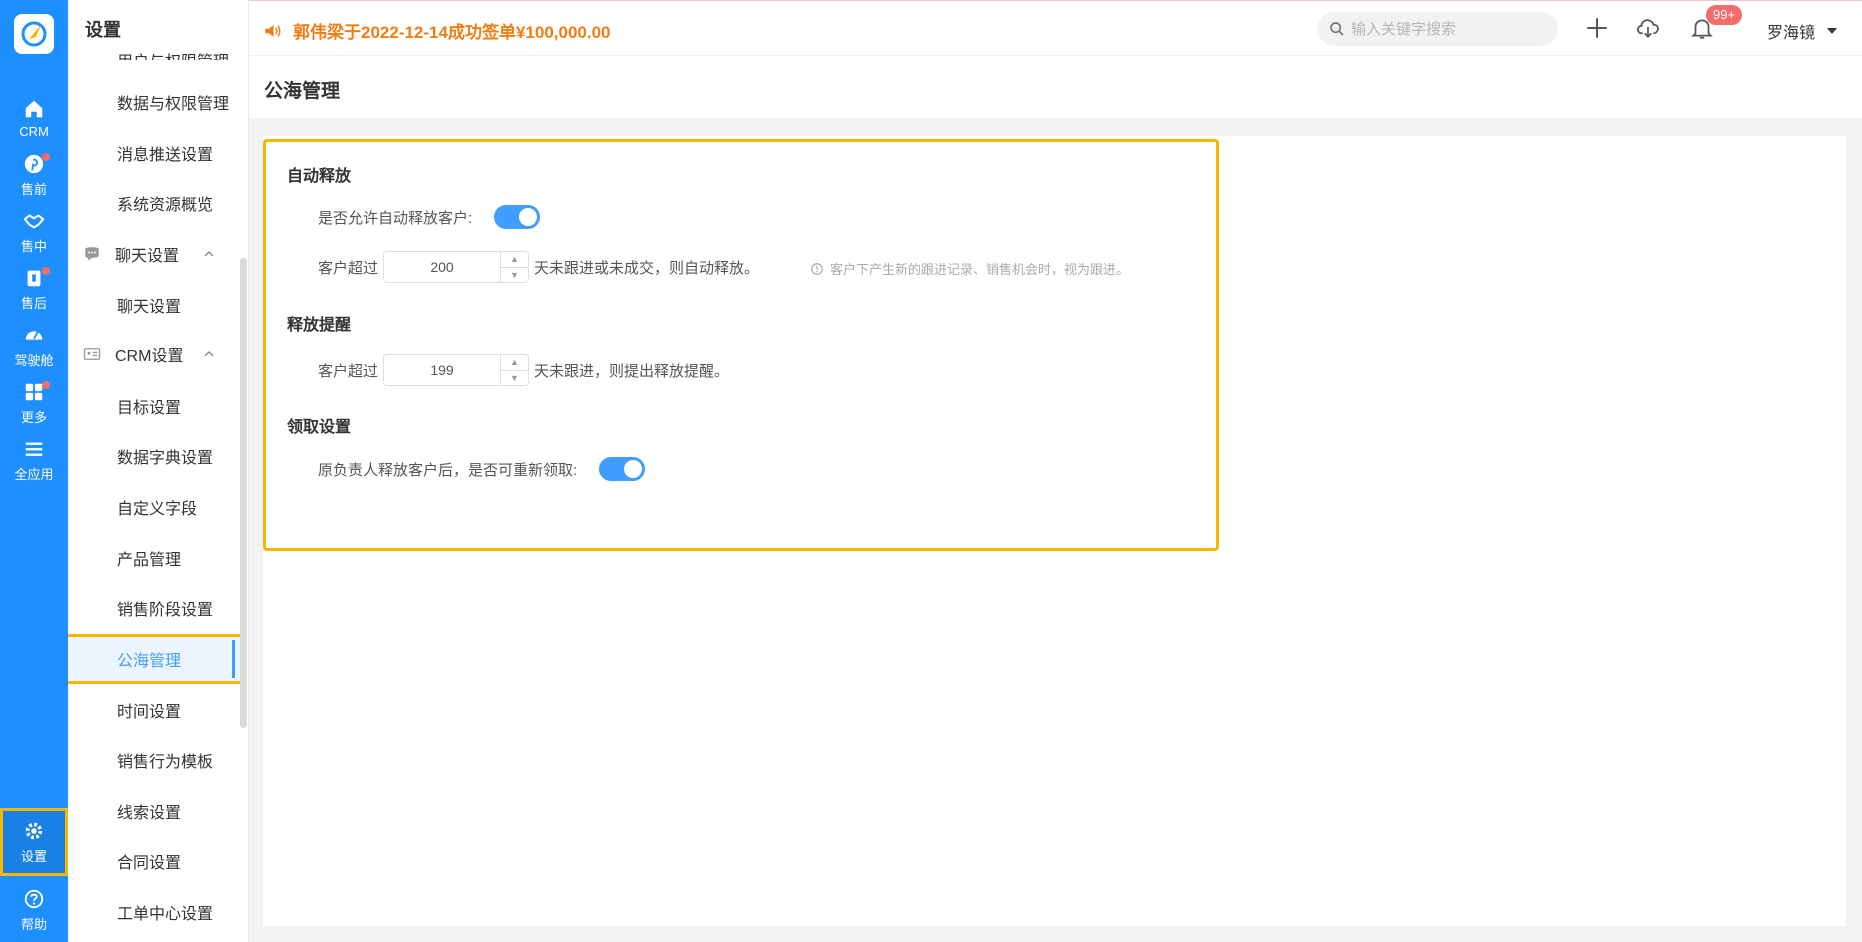 Image resolution: width=1862 pixels, height=942 pixels. Describe the element at coordinates (173, 54) in the screenshot. I see `sidebar-item-label: 用户与权限管理` at that location.